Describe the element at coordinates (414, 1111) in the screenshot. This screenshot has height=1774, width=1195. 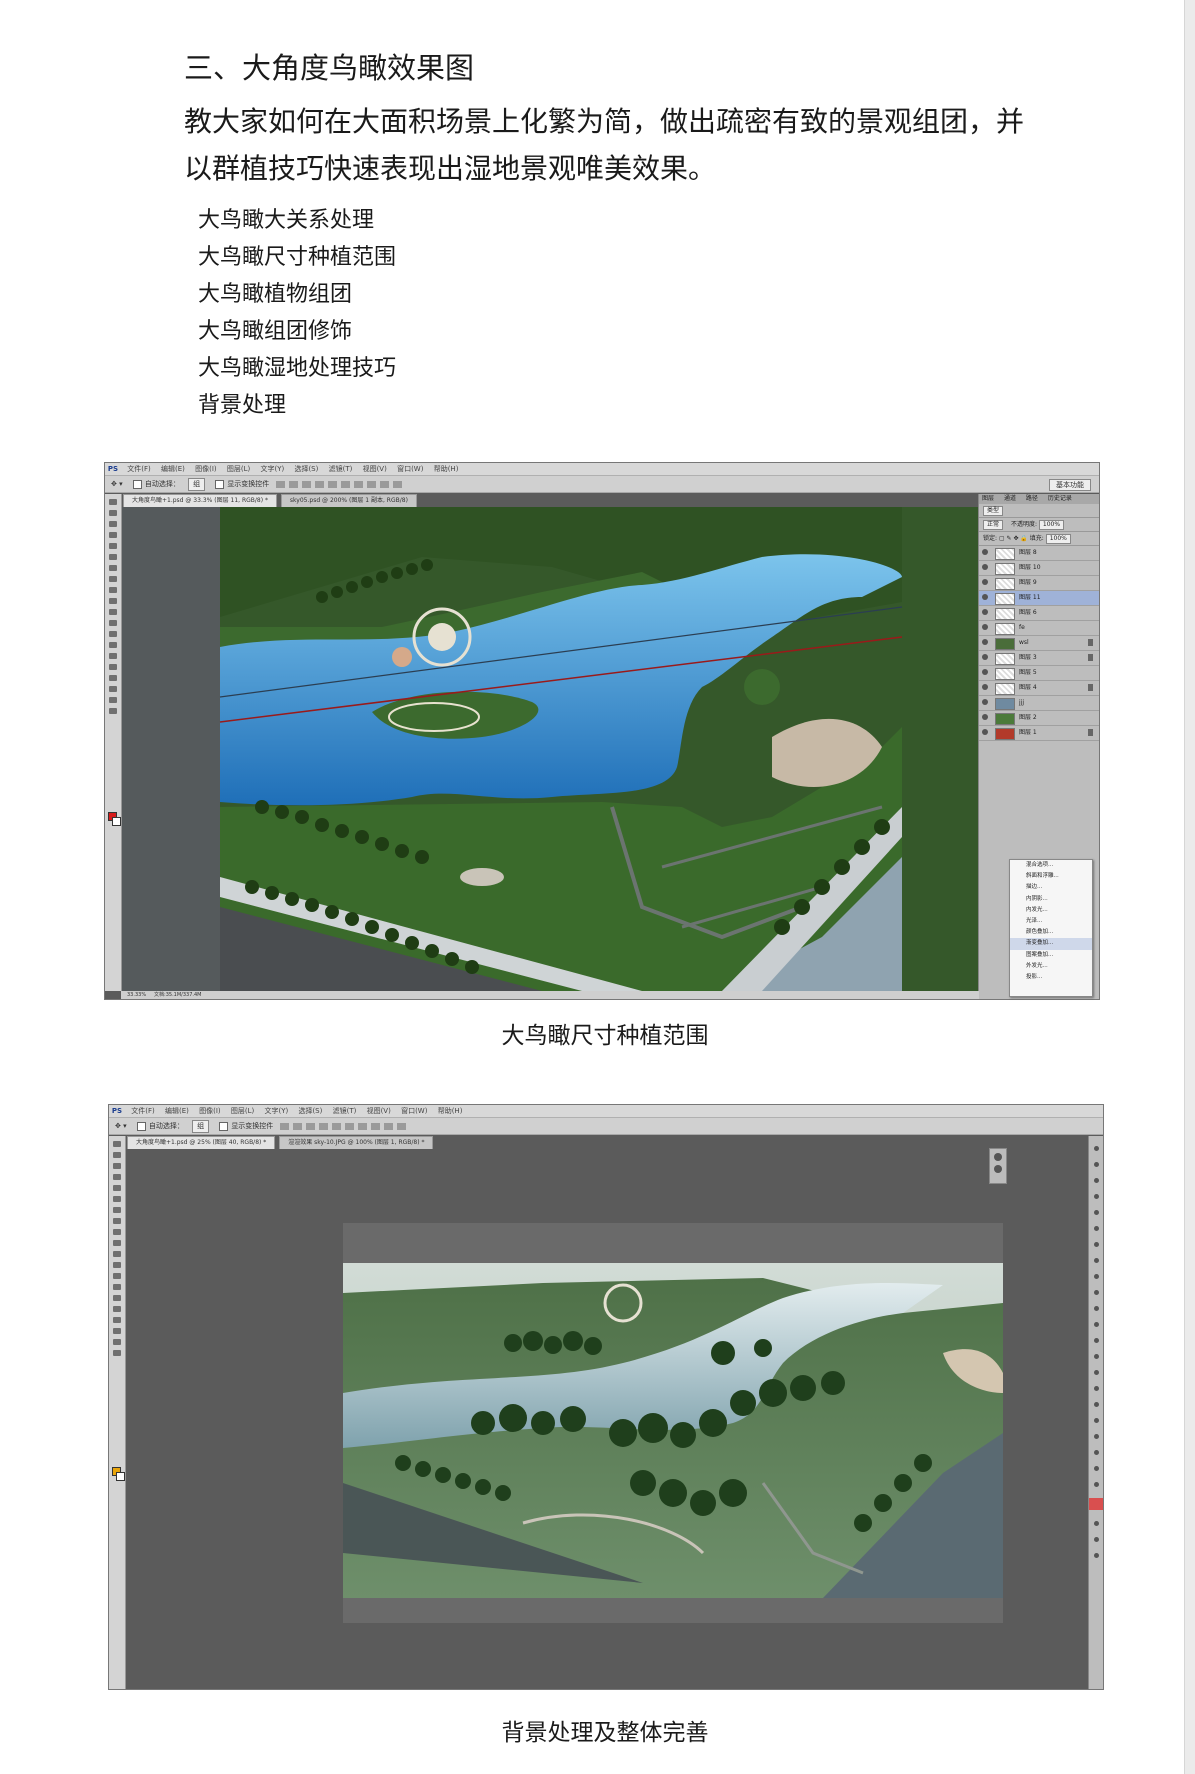
I see `menu-window: 窗口(W)` at that location.